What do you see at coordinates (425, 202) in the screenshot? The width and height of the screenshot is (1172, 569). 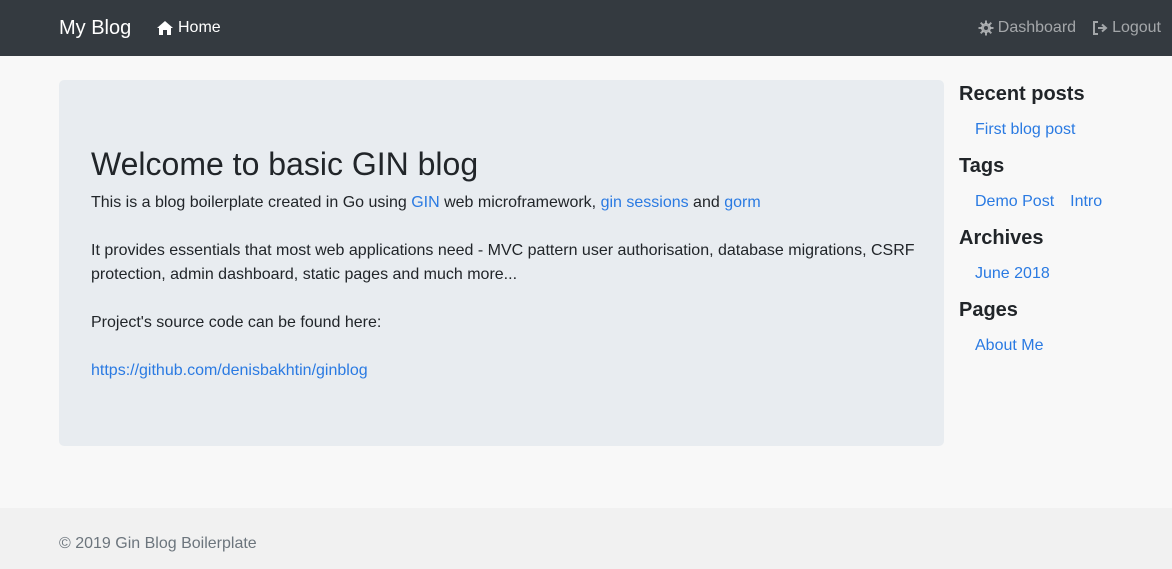 I see `gin-link: GIN` at bounding box center [425, 202].